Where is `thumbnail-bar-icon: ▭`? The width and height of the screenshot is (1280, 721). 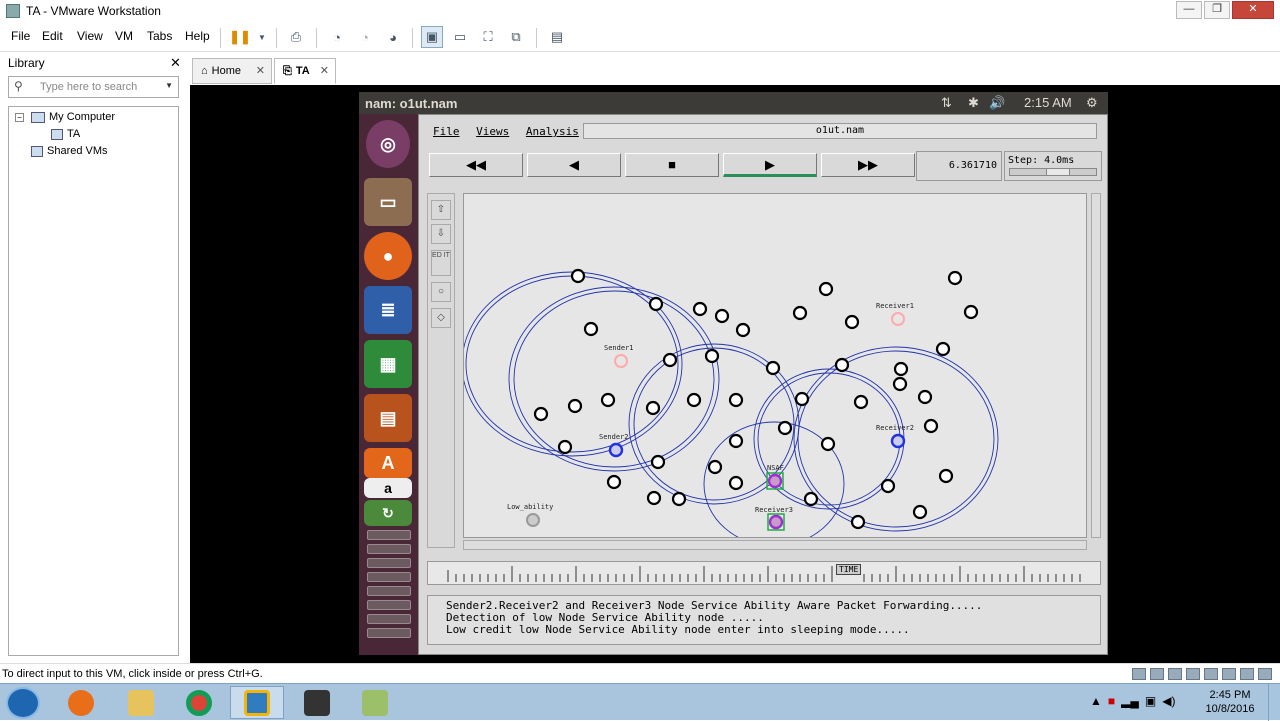 thumbnail-bar-icon: ▭ is located at coordinates (460, 37).